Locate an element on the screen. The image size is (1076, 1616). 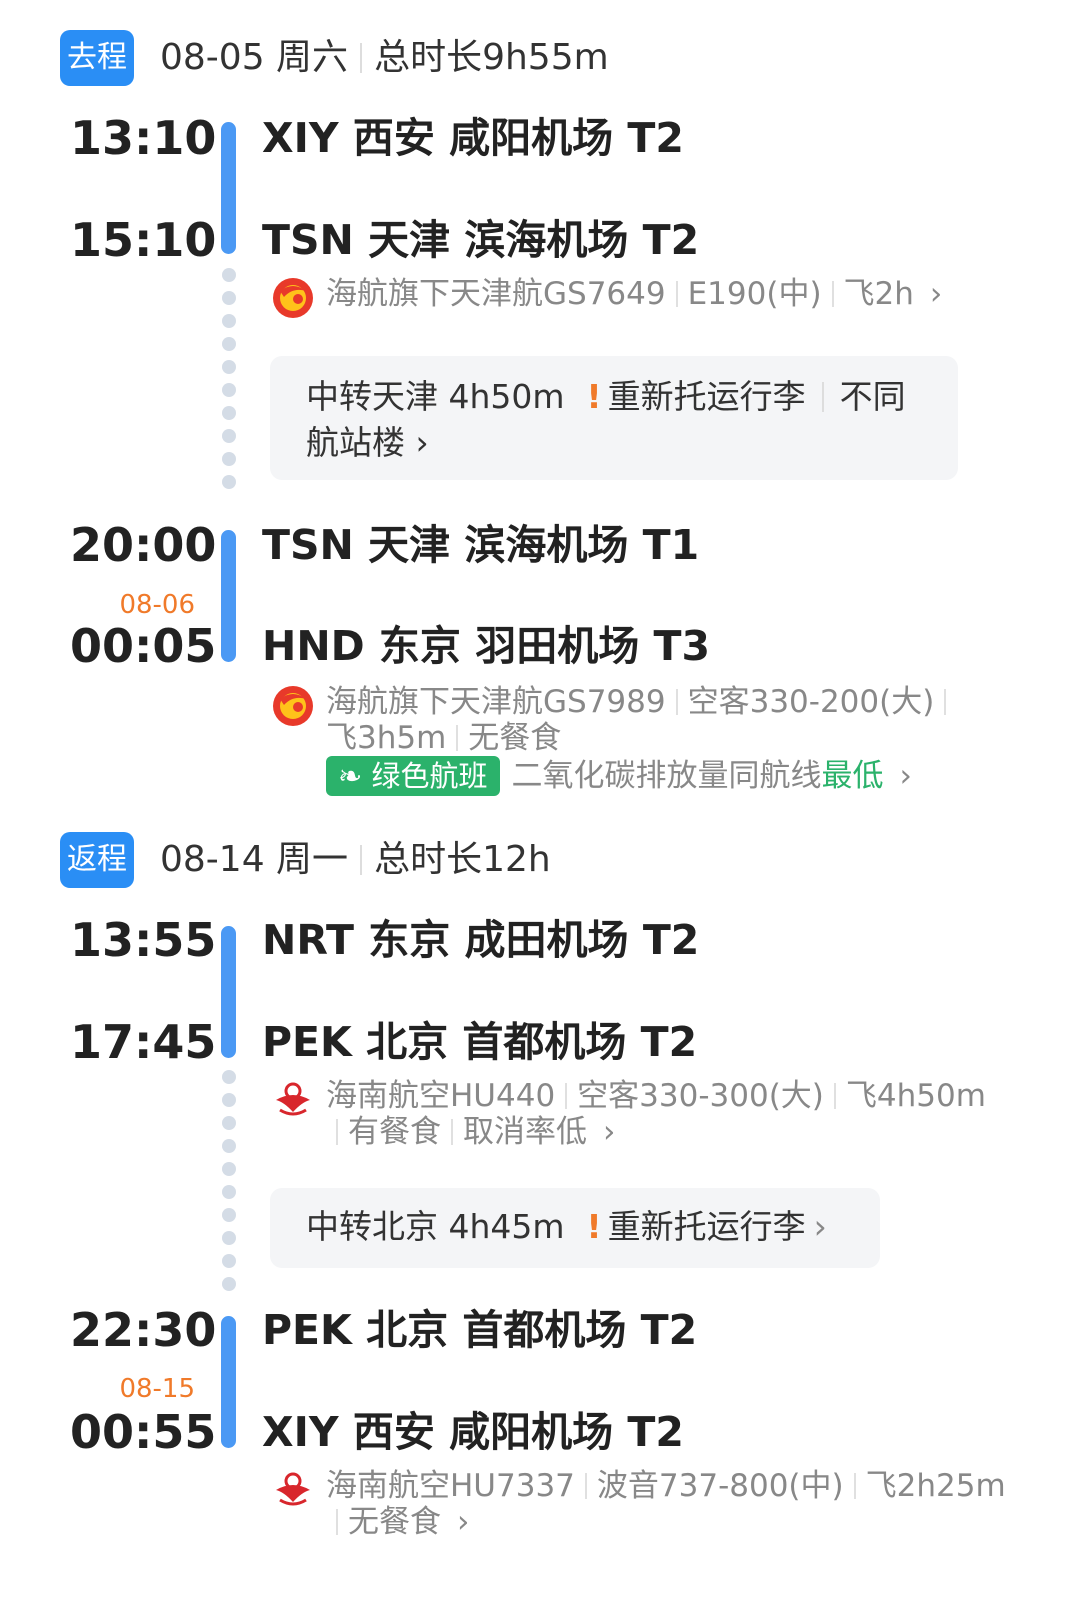
arrival-time: 00:05 is located at coordinates (143, 646).